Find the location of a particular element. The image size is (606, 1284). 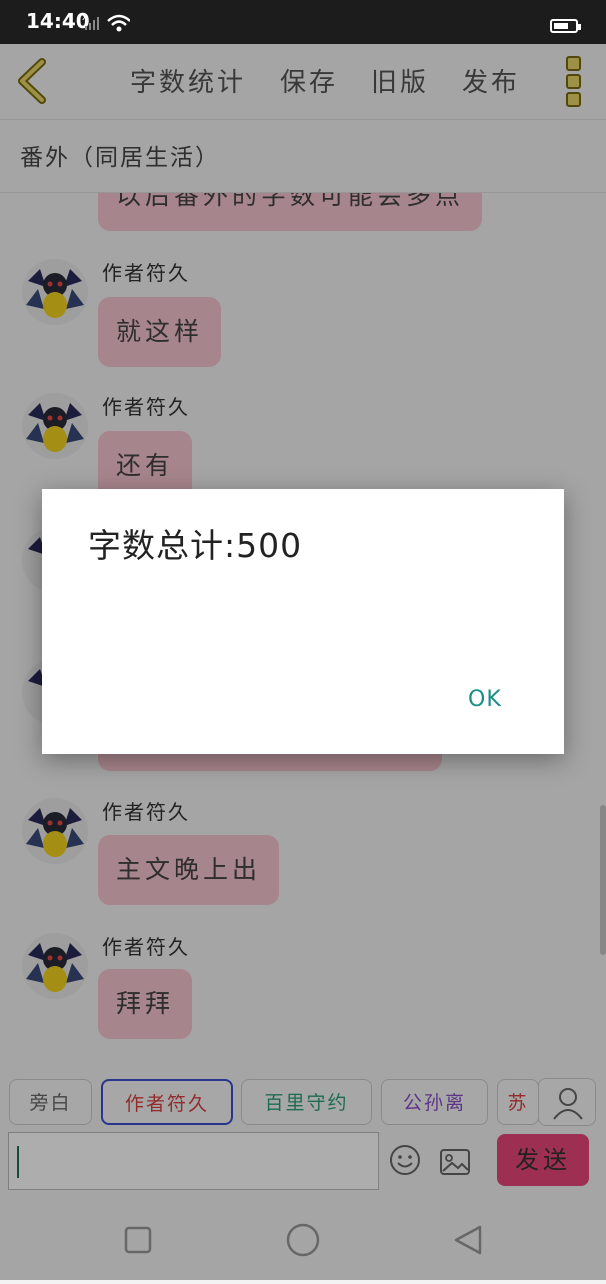

dialog-message: 字数总计:500 is located at coordinates (195, 545).